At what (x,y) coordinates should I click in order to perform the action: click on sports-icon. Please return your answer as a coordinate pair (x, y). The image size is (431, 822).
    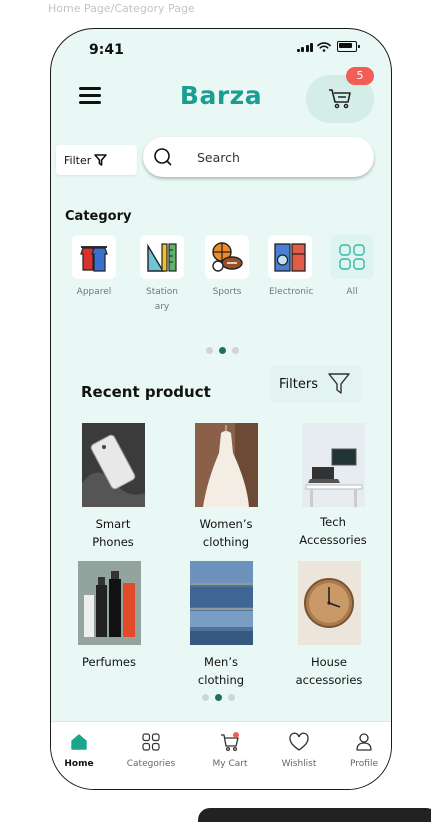
    Looking at the image, I should click on (227, 257).